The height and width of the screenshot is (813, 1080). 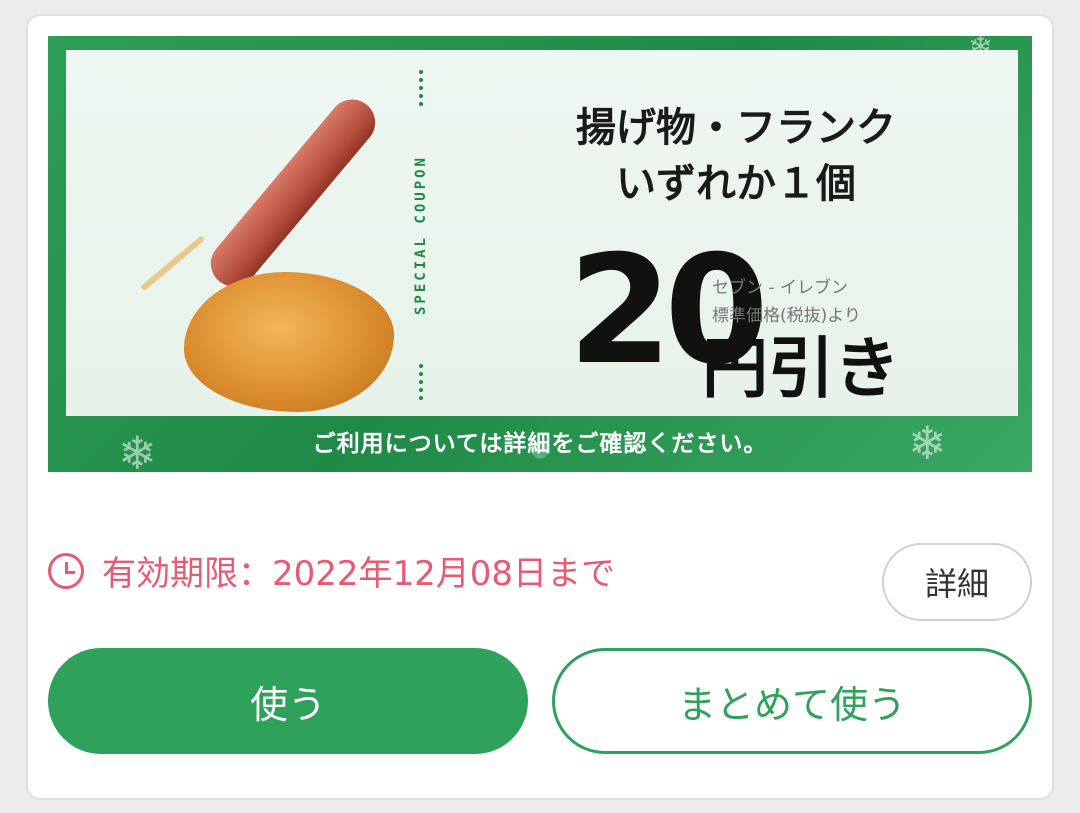 I want to click on special-coupon-label: SPECIAL COUPON, so click(x=421, y=234).